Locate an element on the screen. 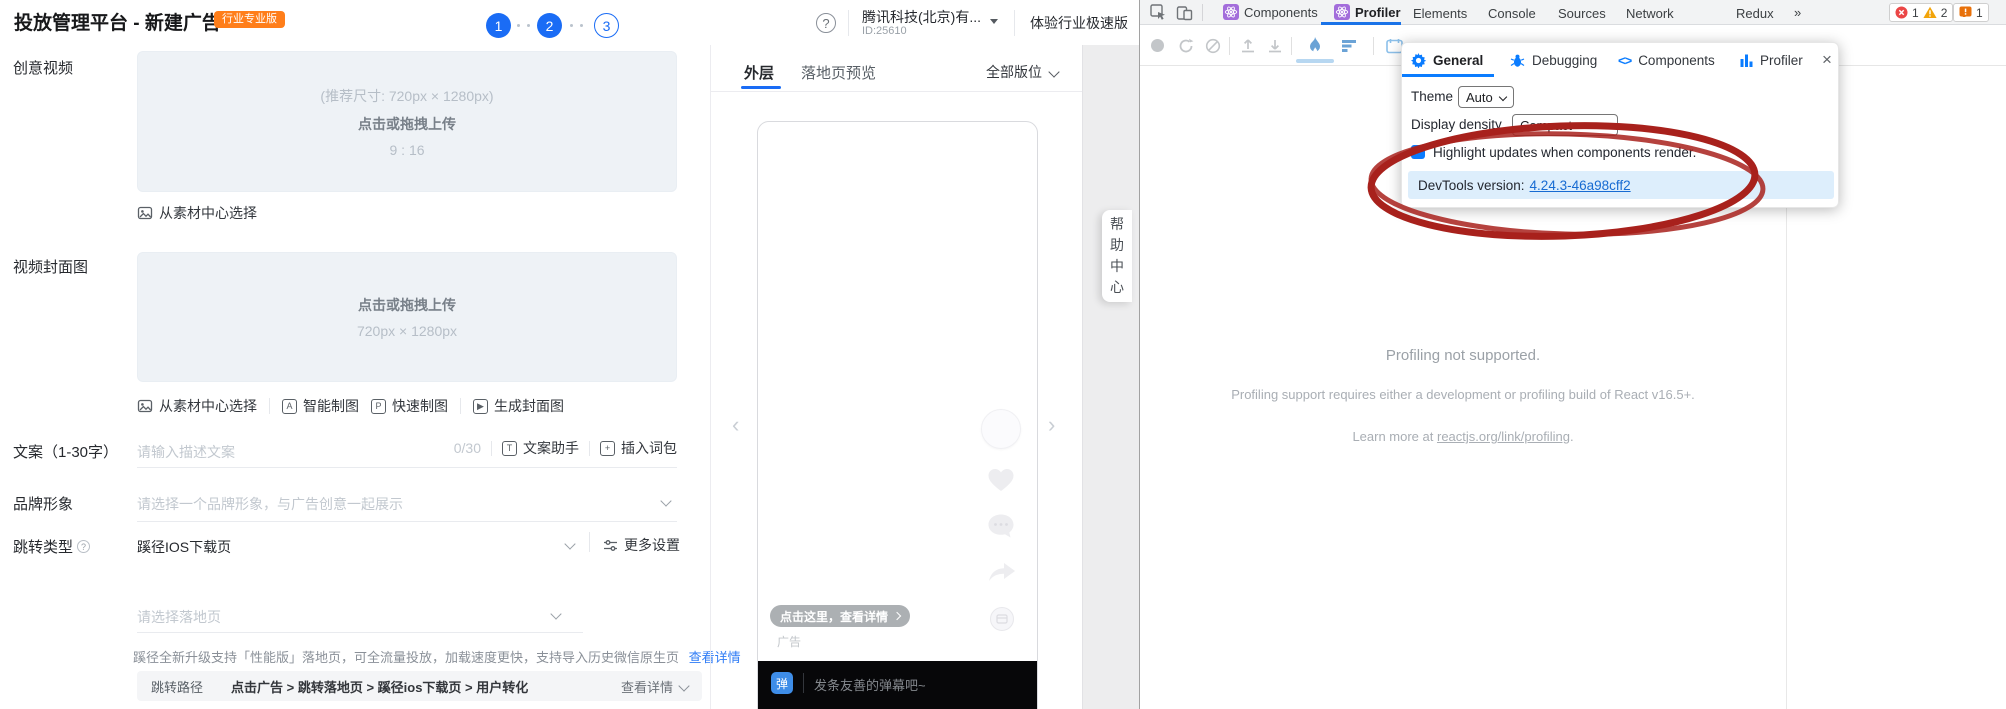 The image size is (2006, 709). theme-label: Theme is located at coordinates (1432, 96).